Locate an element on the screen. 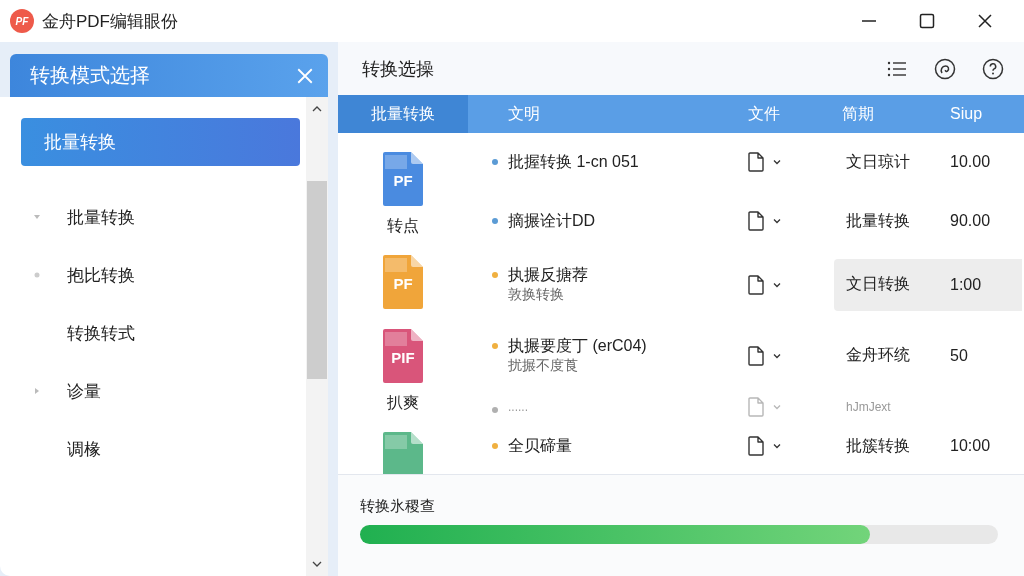 The width and height of the screenshot is (1024, 576). column-header: 文件 is located at coordinates (786, 114).